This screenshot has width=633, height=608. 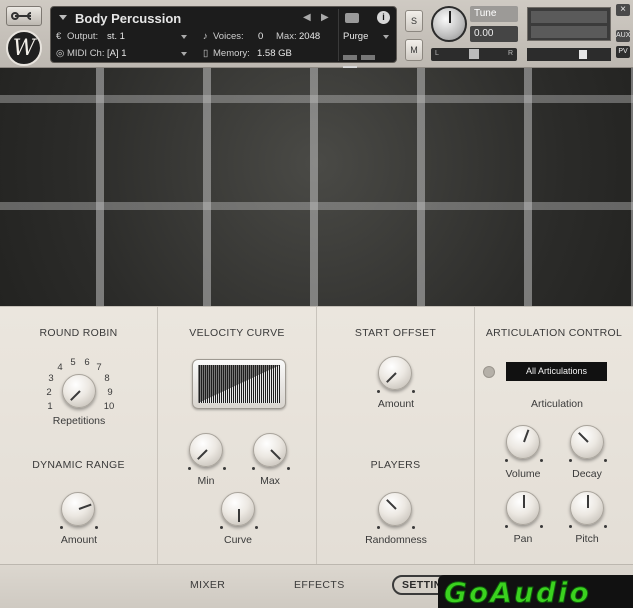 What do you see at coordinates (386, 37) in the screenshot?
I see `purge-dropdown-icon` at bounding box center [386, 37].